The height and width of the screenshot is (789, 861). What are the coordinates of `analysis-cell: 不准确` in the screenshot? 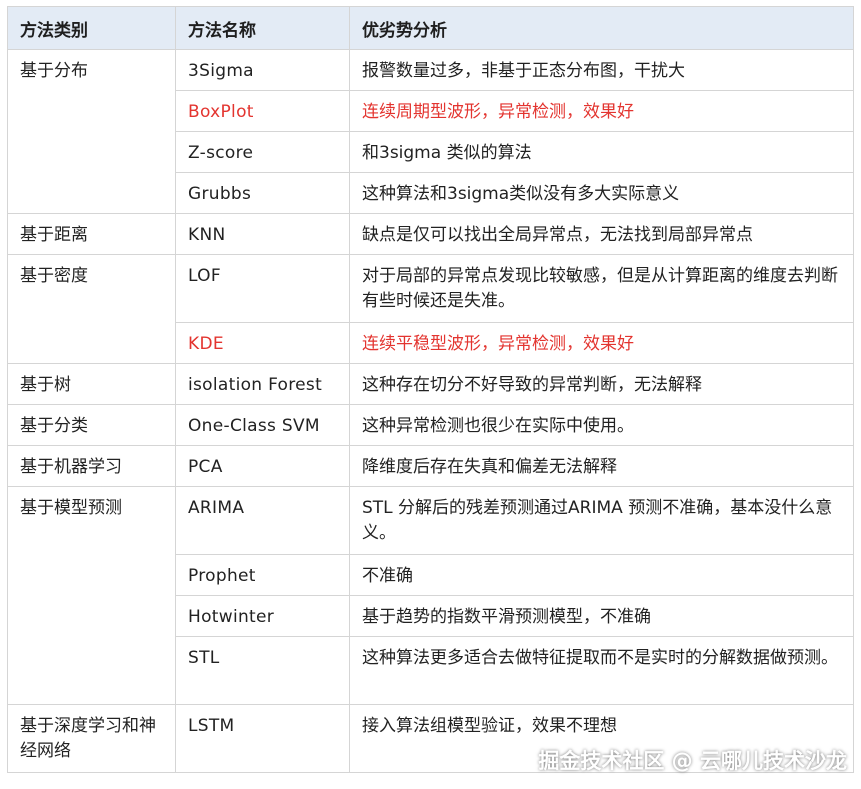 It's located at (601, 575).